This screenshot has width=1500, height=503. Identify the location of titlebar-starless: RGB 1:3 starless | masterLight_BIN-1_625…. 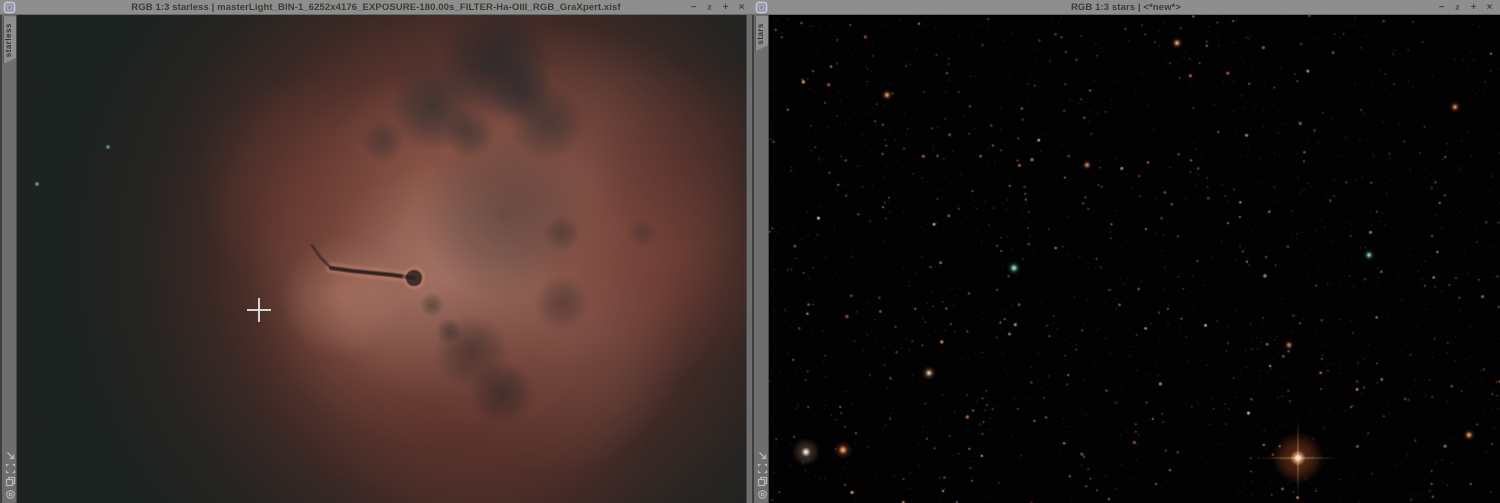
(376, 7).